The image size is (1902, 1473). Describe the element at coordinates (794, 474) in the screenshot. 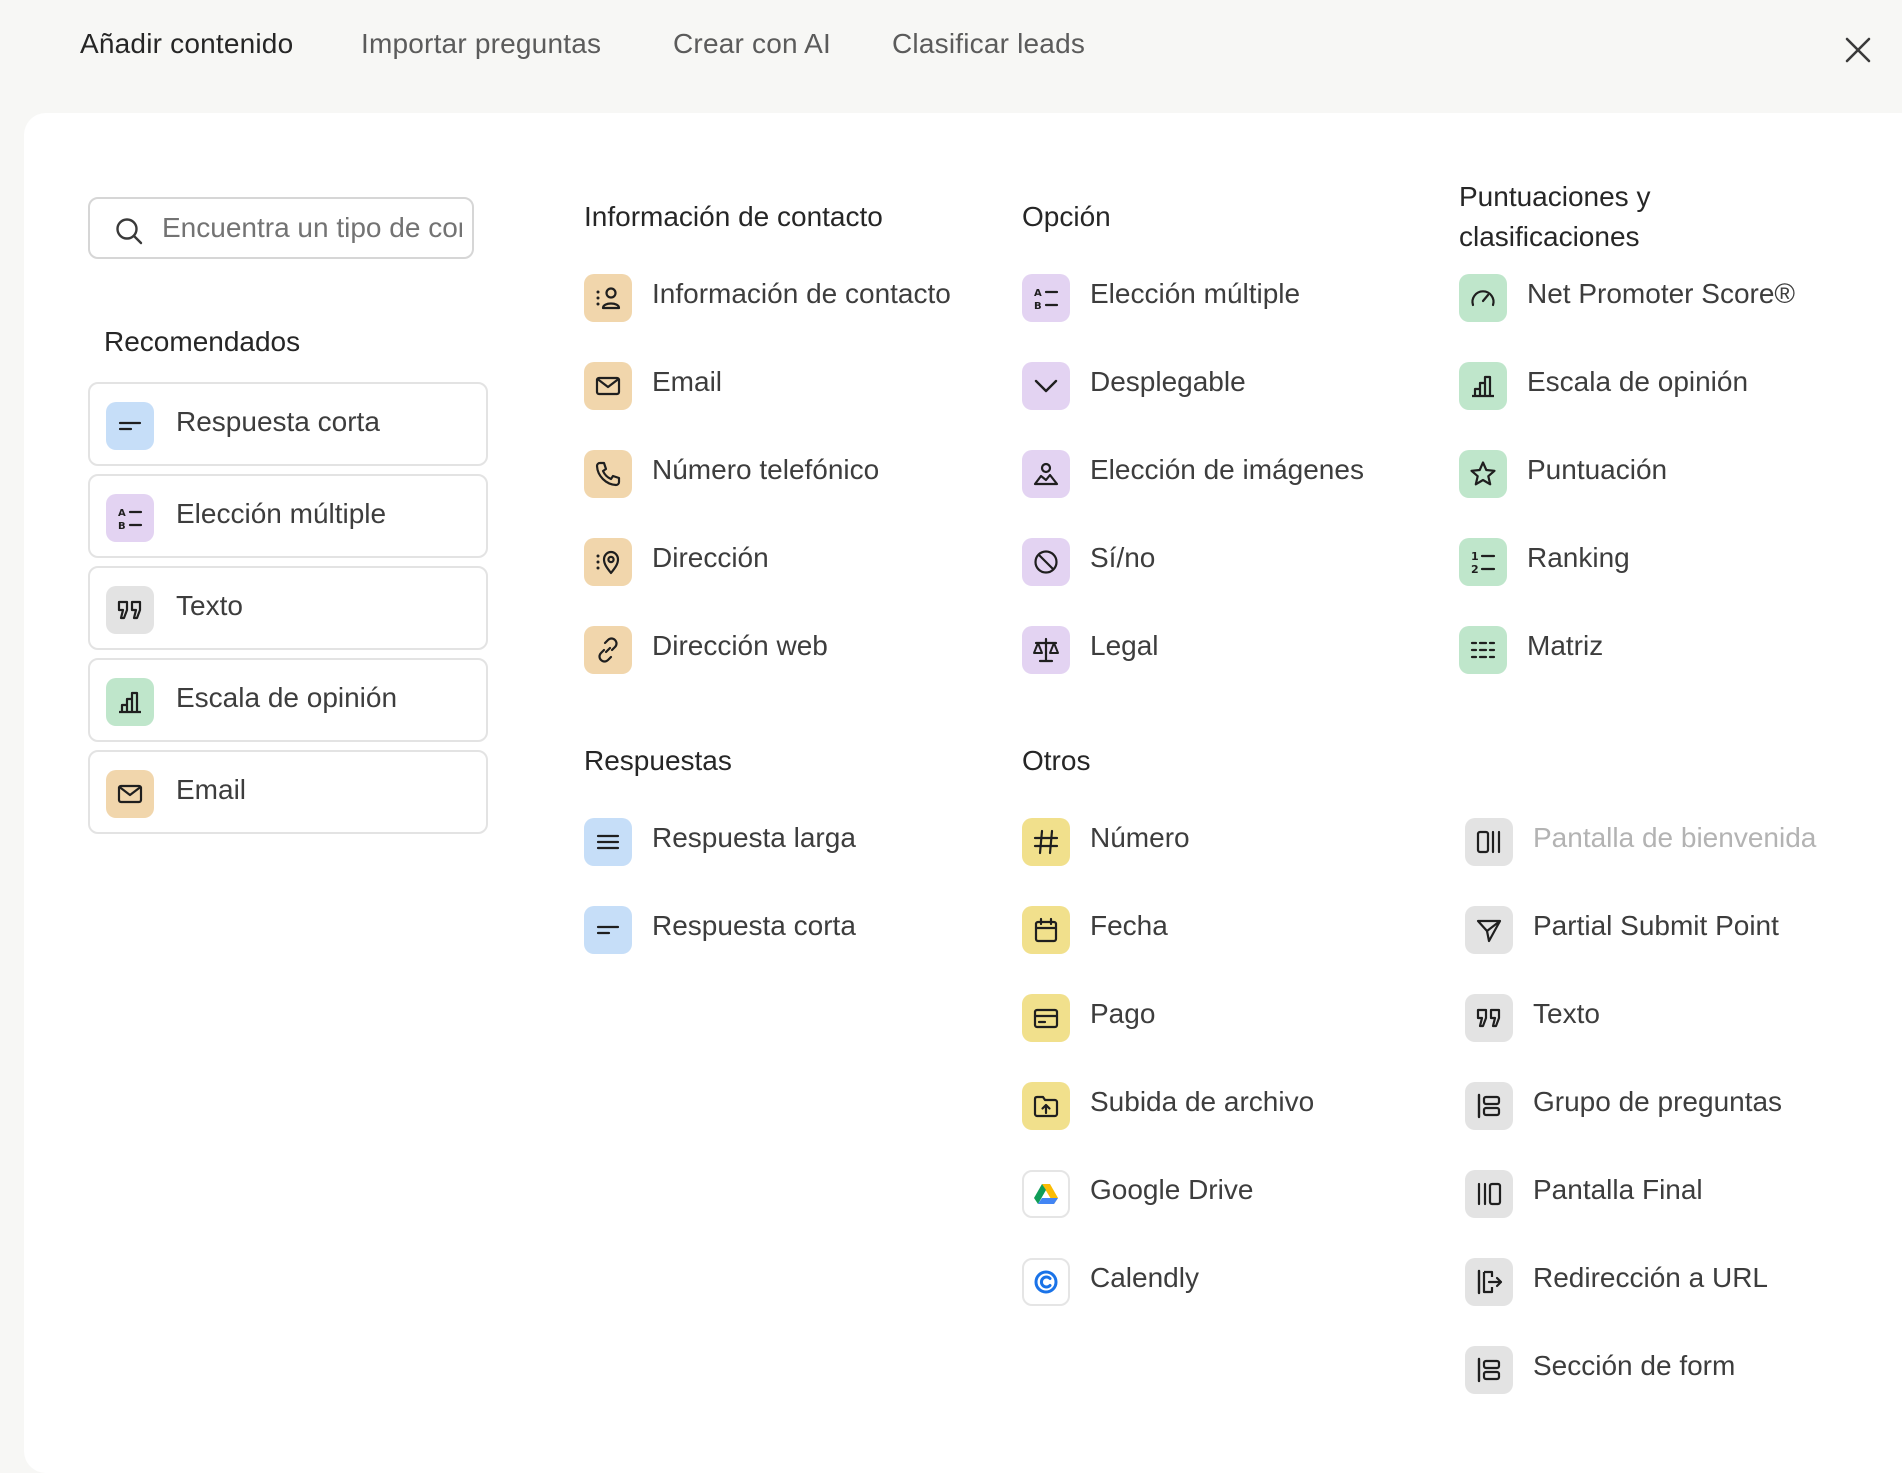

I see `content-type-phone: Número telefónico` at that location.